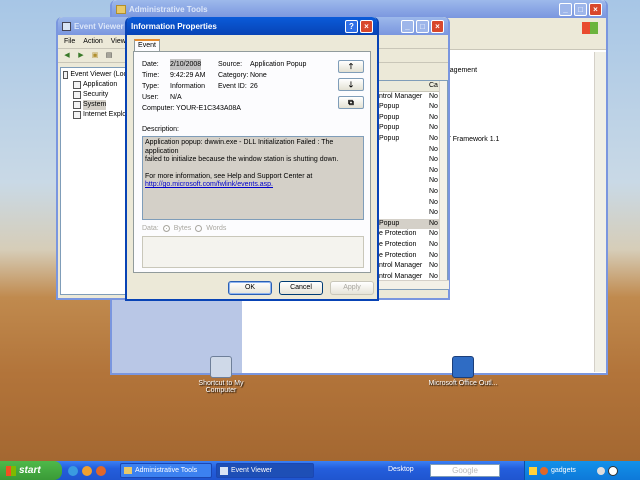  What do you see at coordinates (160, 129) in the screenshot?
I see `description-label: Description:` at bounding box center [160, 129].